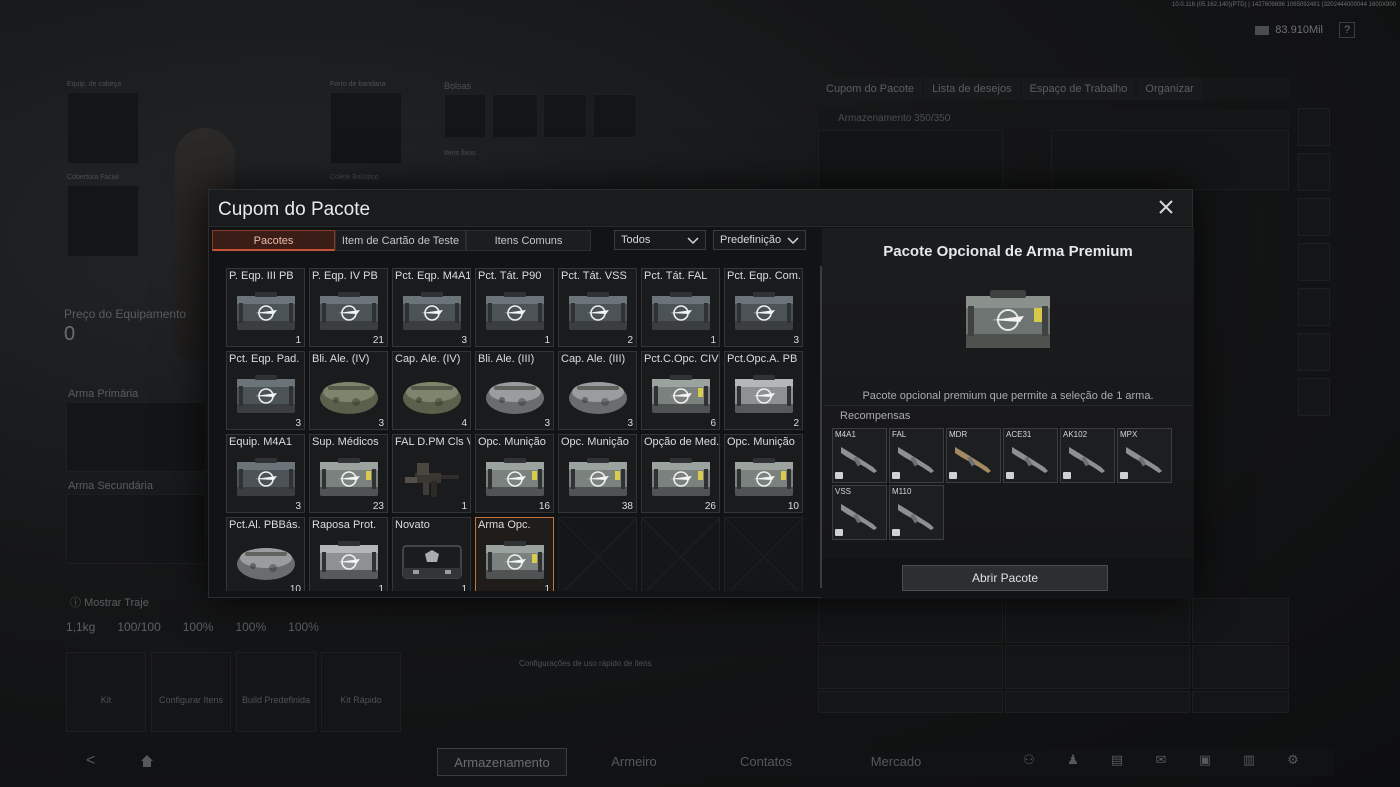  What do you see at coordinates (103, 221) in the screenshot?
I see `equip-slot-face` at bounding box center [103, 221].